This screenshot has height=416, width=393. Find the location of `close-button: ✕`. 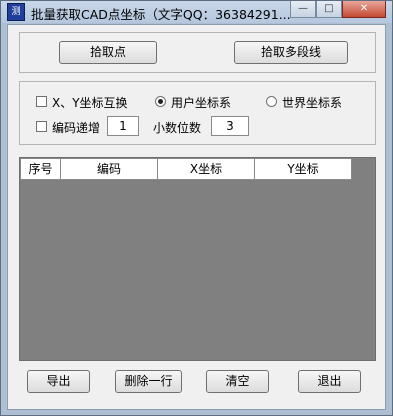

close-button: ✕ is located at coordinates (364, 9).